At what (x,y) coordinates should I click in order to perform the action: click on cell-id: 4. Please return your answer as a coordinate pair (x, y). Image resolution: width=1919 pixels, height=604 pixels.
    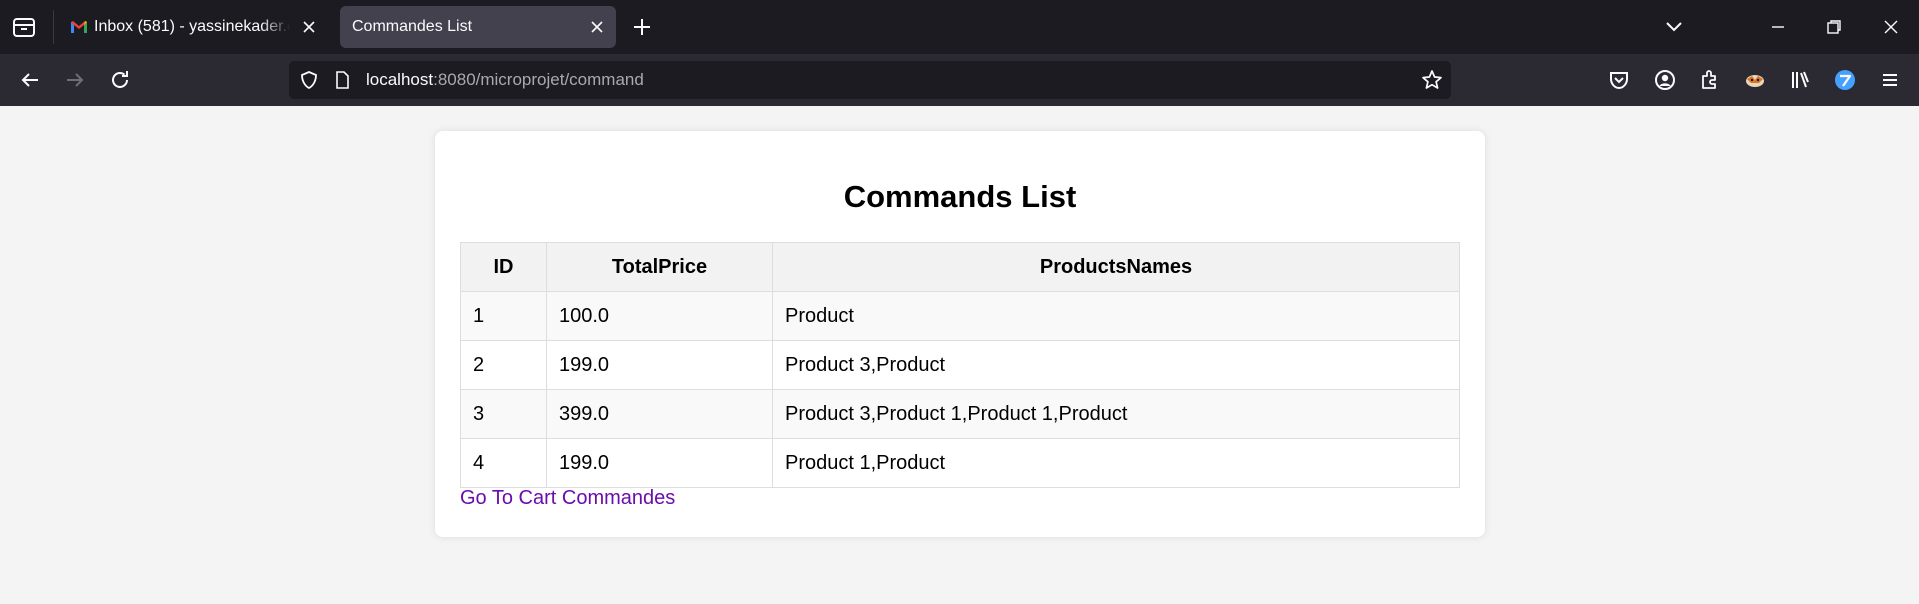
    Looking at the image, I should click on (503, 463).